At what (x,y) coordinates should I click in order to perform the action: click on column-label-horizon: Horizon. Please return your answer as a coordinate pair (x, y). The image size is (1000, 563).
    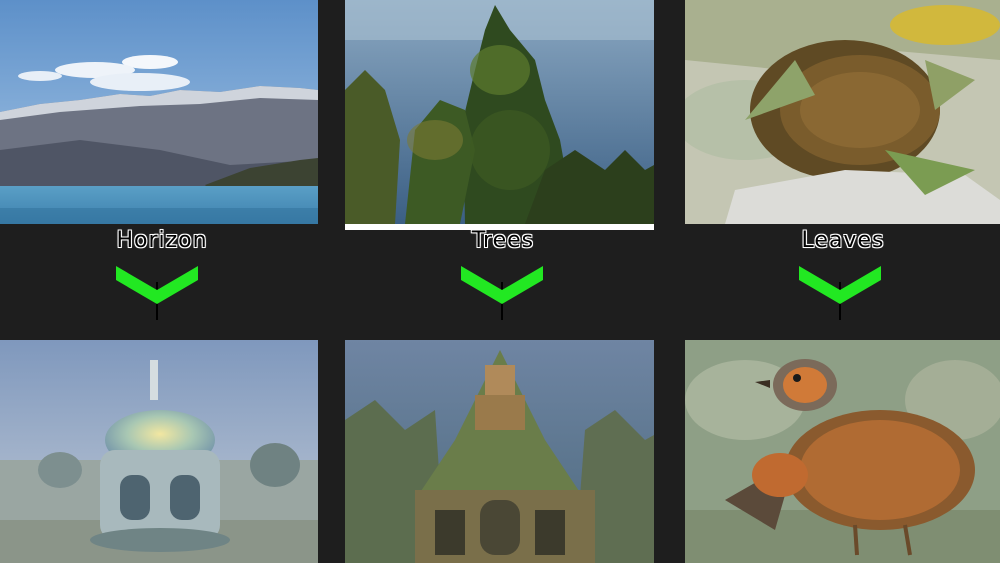
    Looking at the image, I should click on (162, 240).